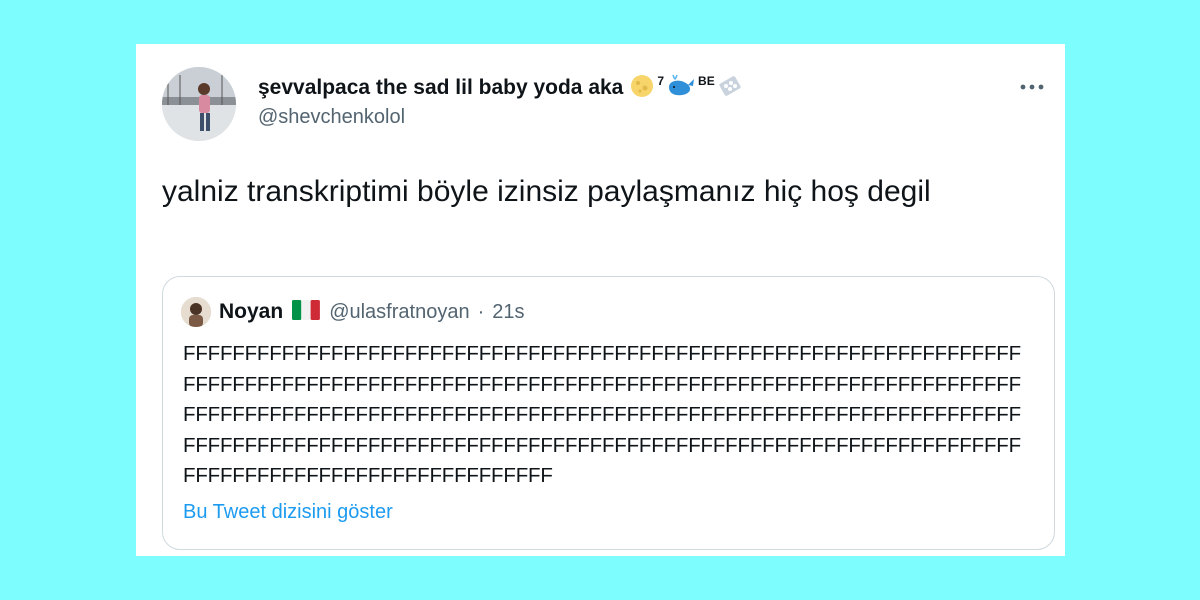 The height and width of the screenshot is (600, 1200). I want to click on whale-icon, so click(681, 88).